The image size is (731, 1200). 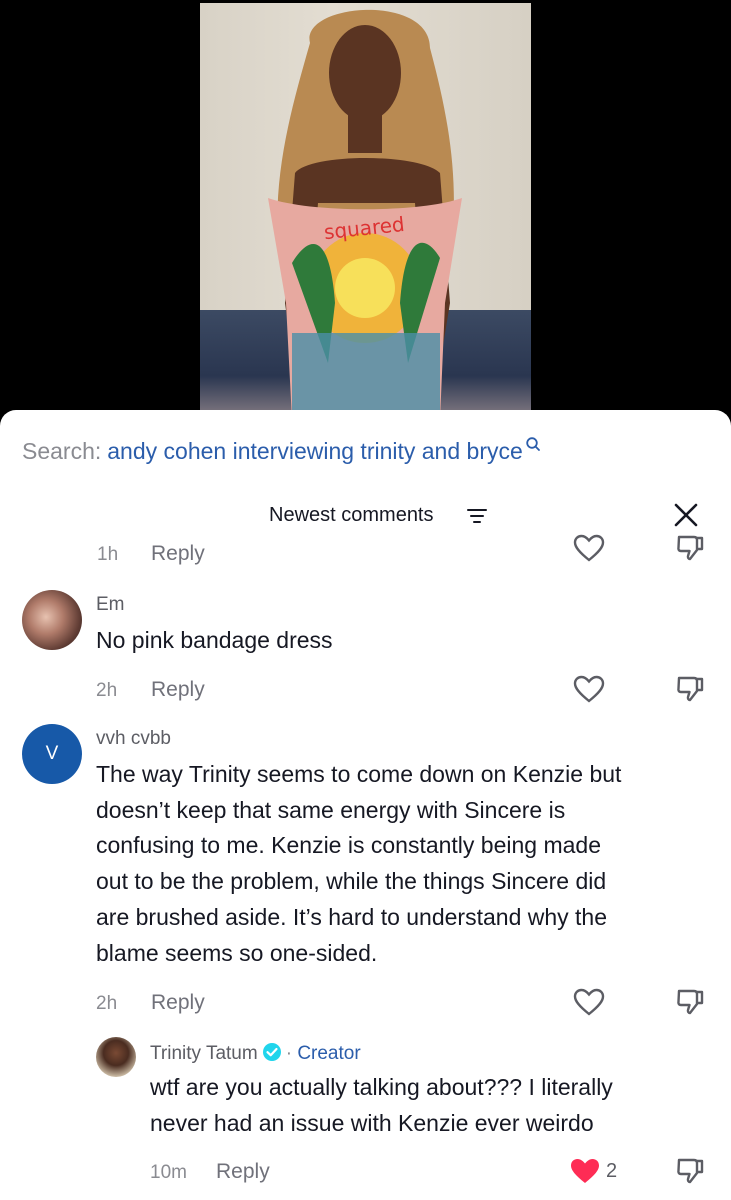 What do you see at coordinates (133, 739) in the screenshot?
I see `comment-username: vvh cvbb` at bounding box center [133, 739].